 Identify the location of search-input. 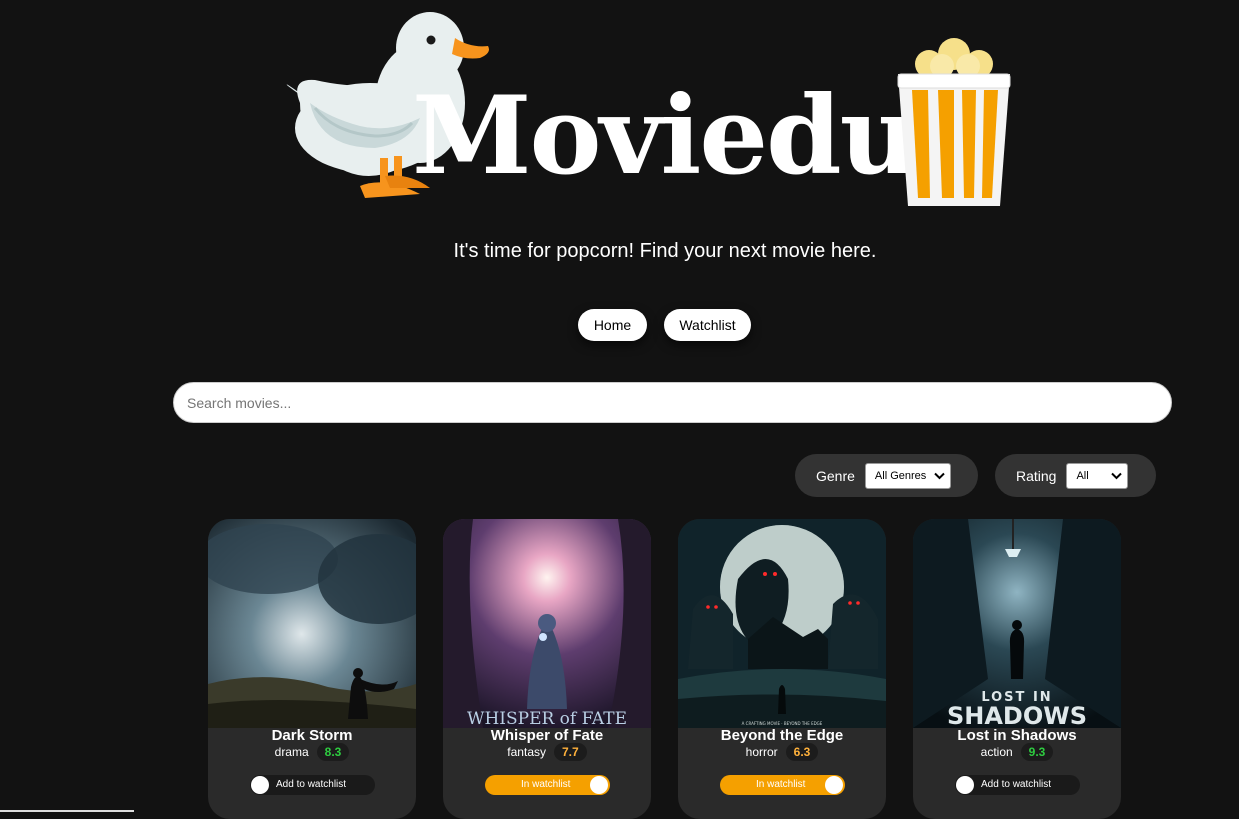
(672, 402).